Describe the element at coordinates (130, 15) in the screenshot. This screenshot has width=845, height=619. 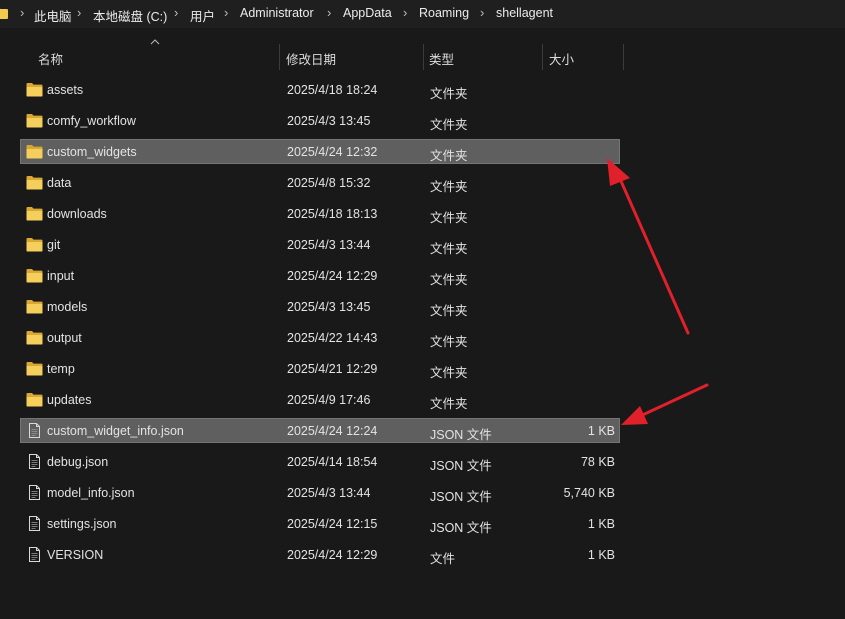
I see `breadcrumb-item: 本地磁盘 (C:)` at that location.